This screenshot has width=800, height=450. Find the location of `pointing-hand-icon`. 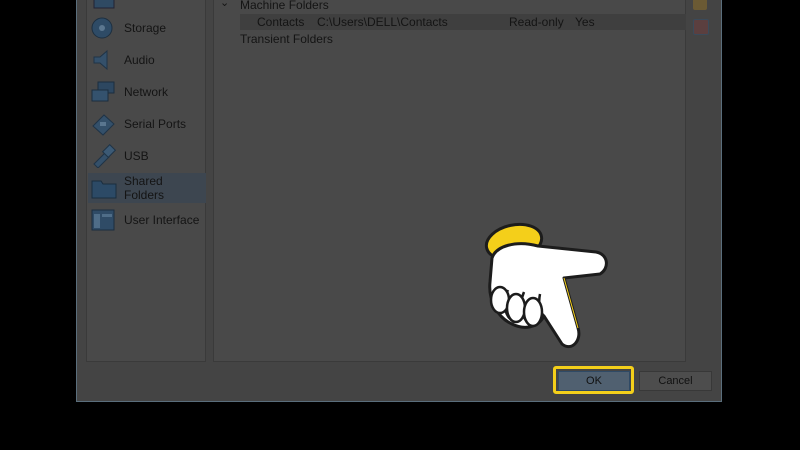

pointing-hand-icon is located at coordinates (546, 285).